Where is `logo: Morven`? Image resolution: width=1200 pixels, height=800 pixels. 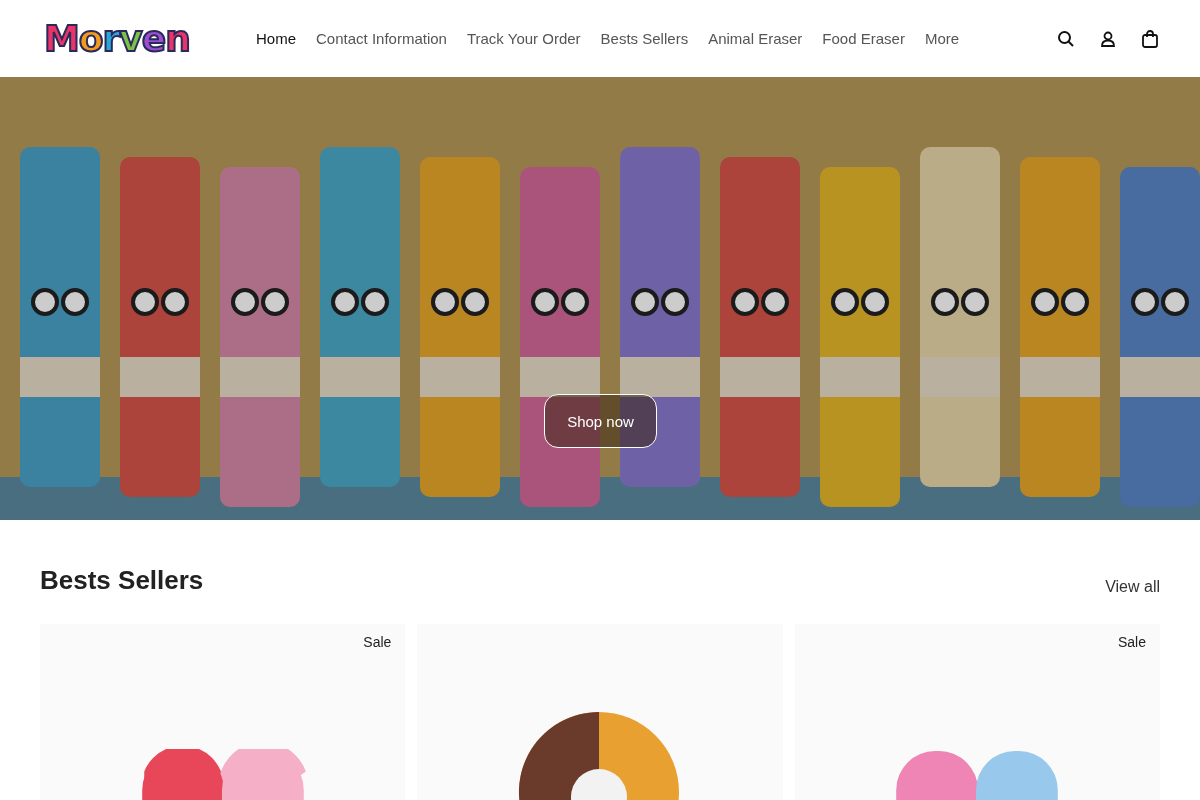
logo: Morven is located at coordinates (138, 38).